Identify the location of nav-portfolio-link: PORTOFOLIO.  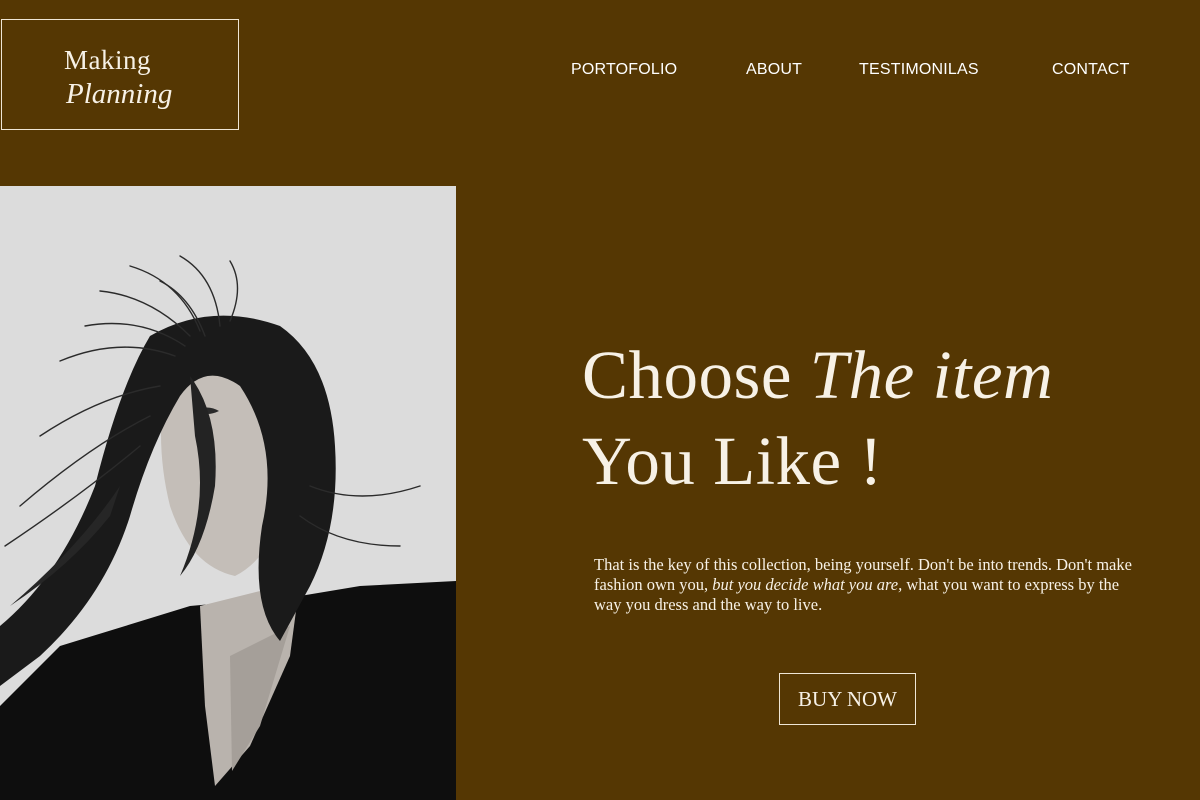
(624, 70).